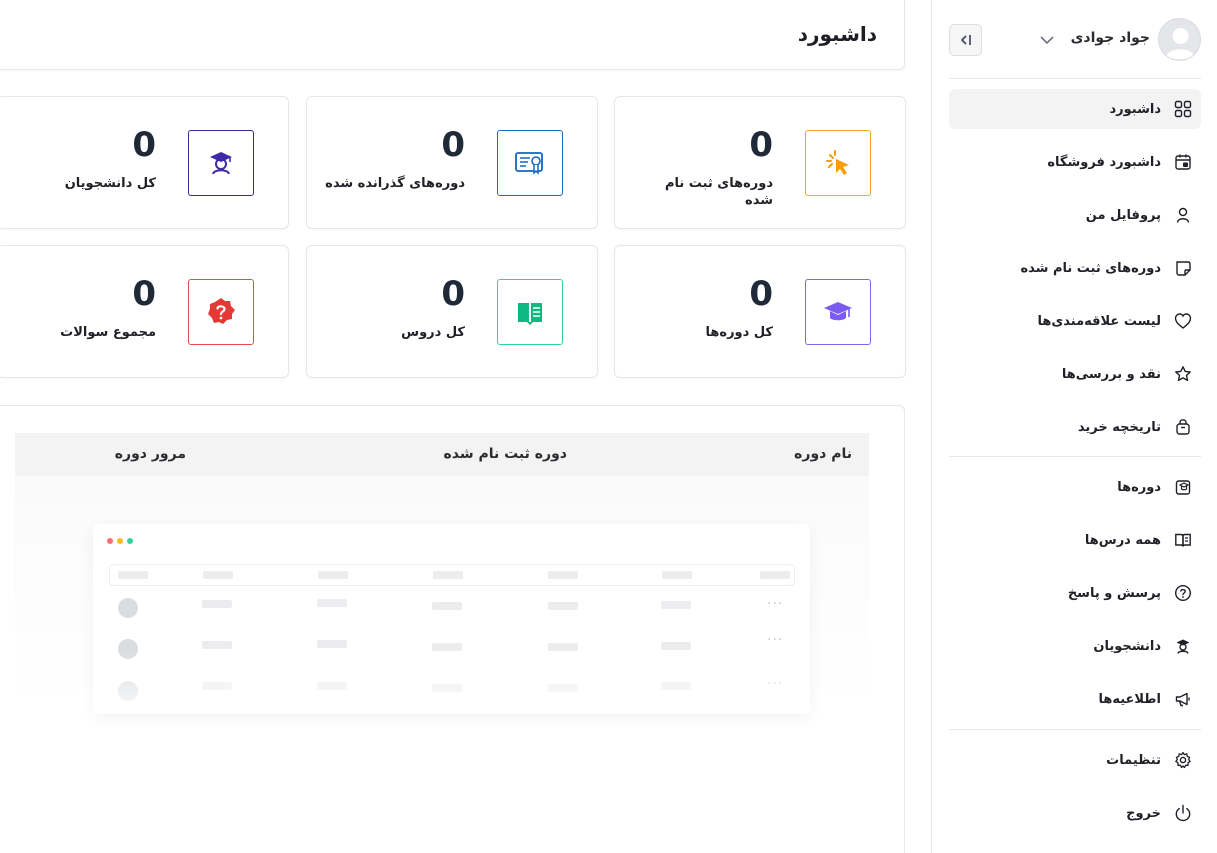  Describe the element at coordinates (1183, 540) in the screenshot. I see `book-icon` at that location.